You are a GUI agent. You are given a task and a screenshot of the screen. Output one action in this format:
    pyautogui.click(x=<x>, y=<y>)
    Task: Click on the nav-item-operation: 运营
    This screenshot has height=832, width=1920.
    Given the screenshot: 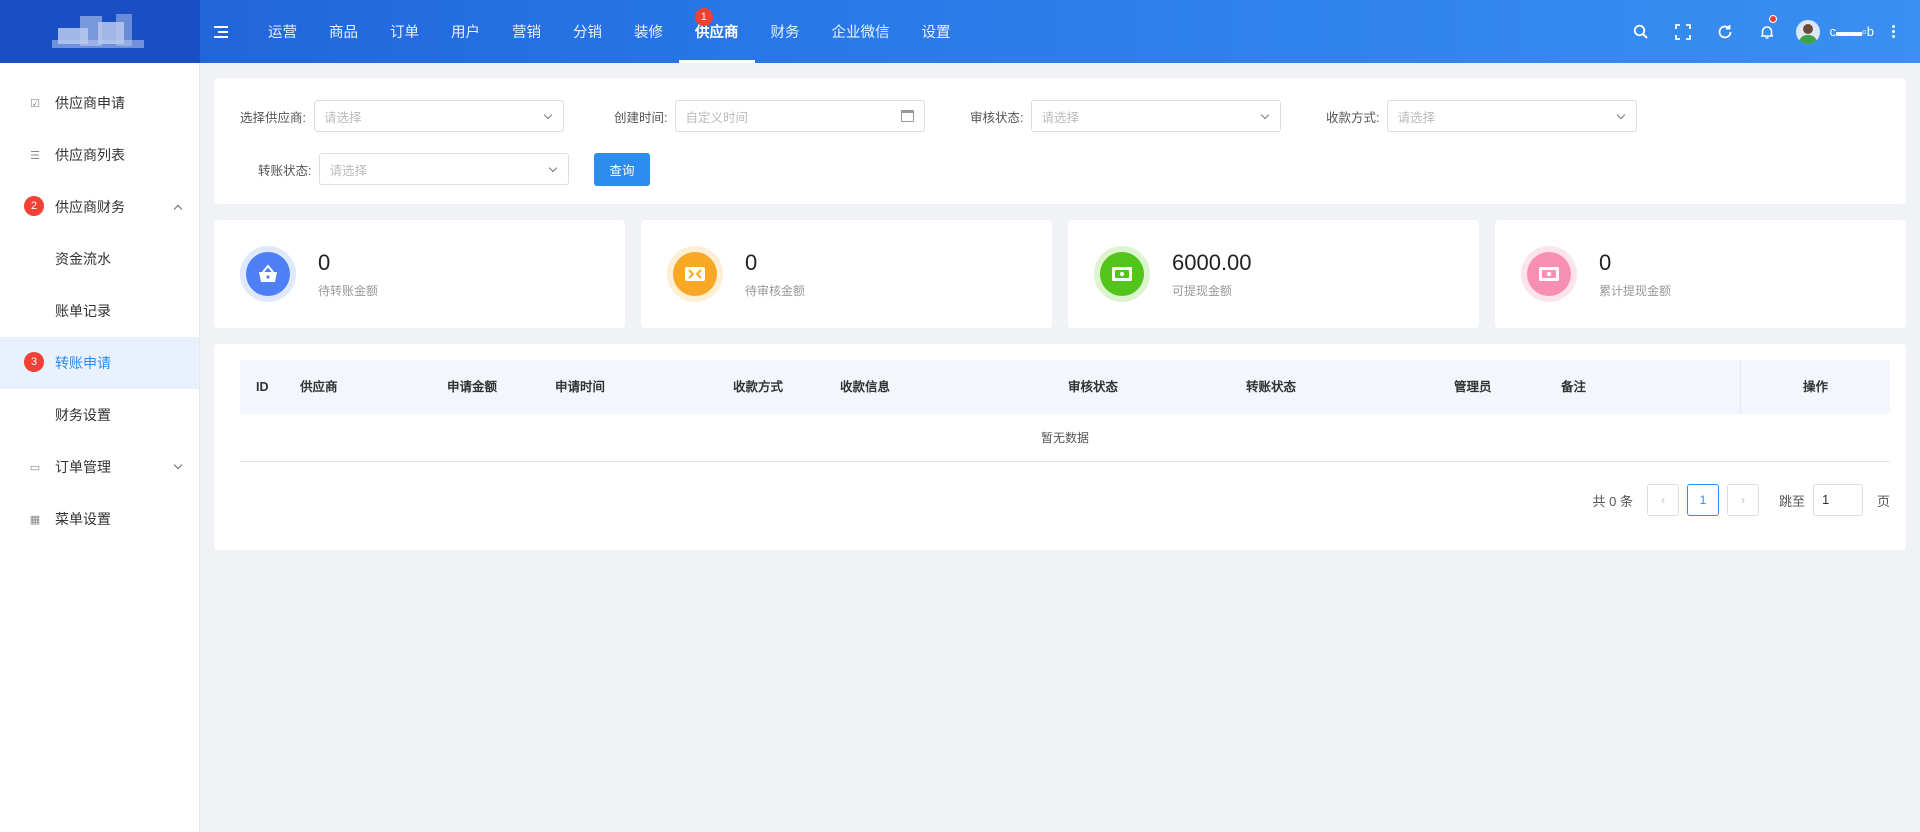 What is the action you would take?
    pyautogui.click(x=282, y=31)
    